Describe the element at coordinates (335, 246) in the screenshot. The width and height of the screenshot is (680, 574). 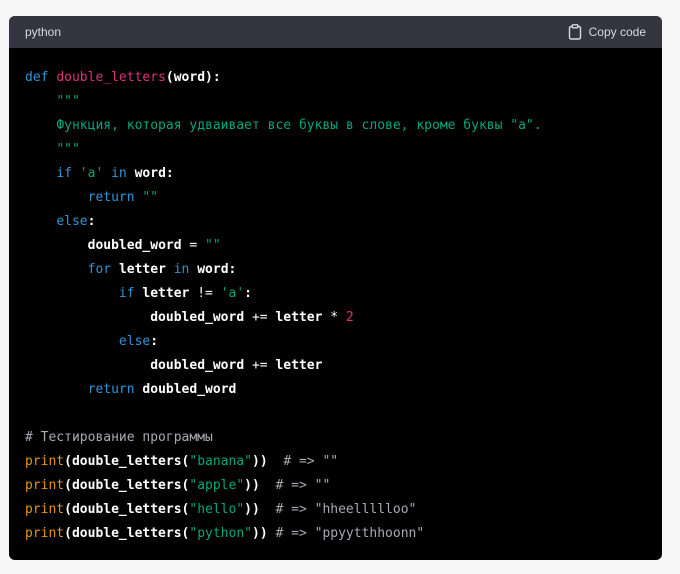
I see `code-line: doubled_word = ""` at that location.